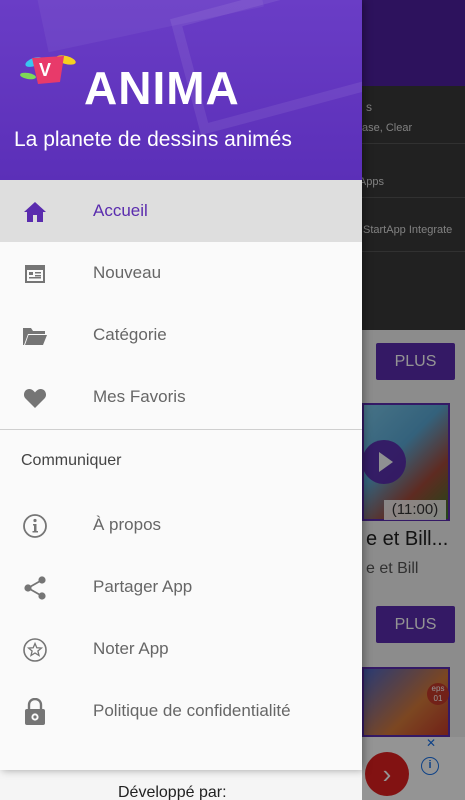  Describe the element at coordinates (35, 526) in the screenshot. I see `info-icon` at that location.